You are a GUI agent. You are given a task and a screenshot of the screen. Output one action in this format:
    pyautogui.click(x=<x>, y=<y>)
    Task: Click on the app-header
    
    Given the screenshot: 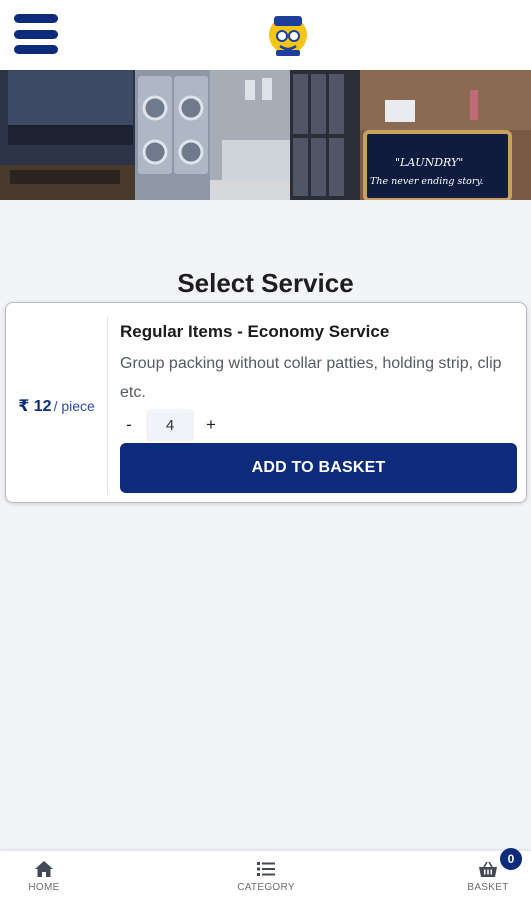 What is the action you would take?
    pyautogui.click(x=265, y=35)
    